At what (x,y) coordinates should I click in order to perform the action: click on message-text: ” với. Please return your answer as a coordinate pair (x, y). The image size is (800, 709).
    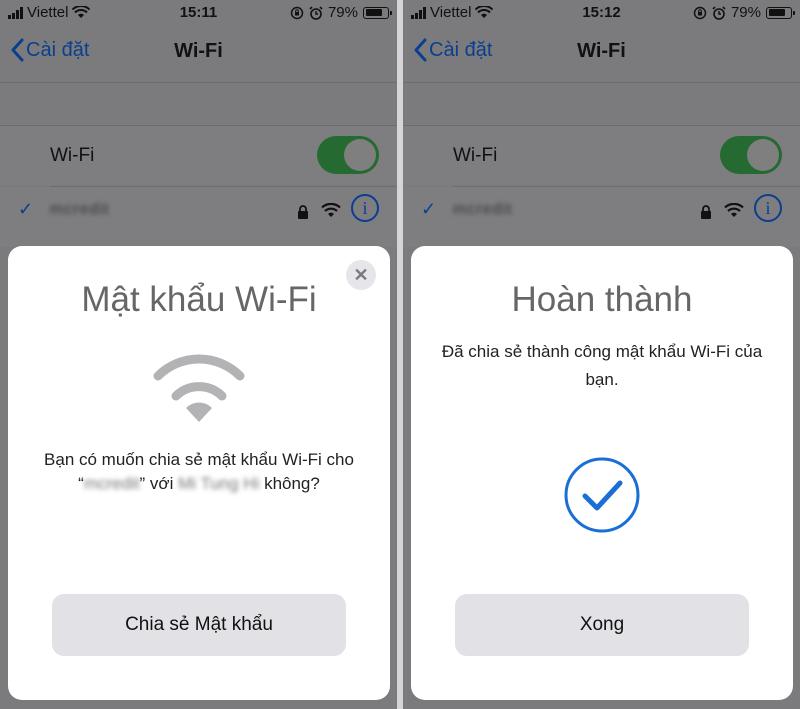
    Looking at the image, I should click on (159, 483).